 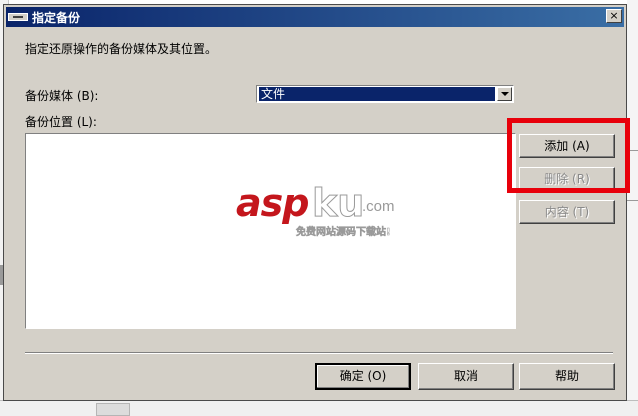 What do you see at coordinates (121, 49) in the screenshot?
I see `instruction-text: 指定还原操作的备份媒体及其位置。` at bounding box center [121, 49].